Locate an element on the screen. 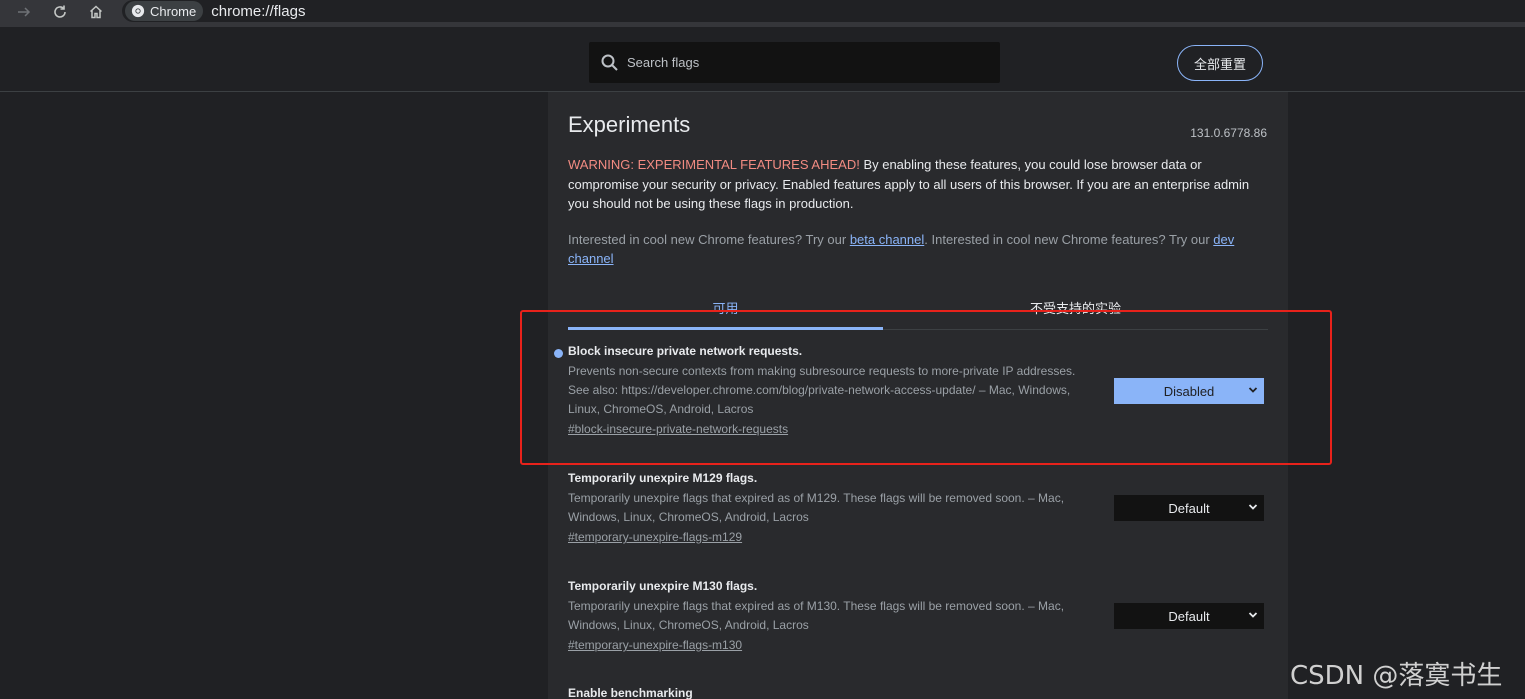  flag-permalink: #temporary-unexpire-flags-m129 is located at coordinates (918, 537).